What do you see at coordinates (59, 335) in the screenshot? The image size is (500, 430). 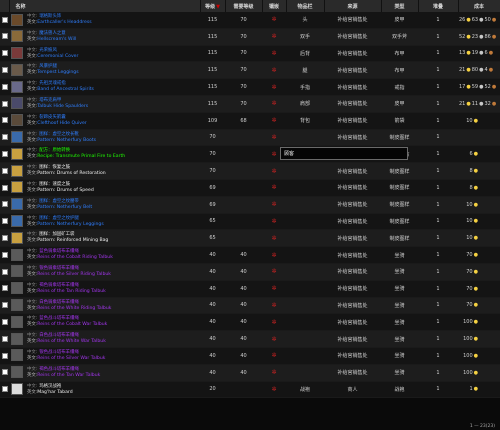 I see `item-name-zh: 白色战斗塔布羊缰绳` at bounding box center [59, 335].